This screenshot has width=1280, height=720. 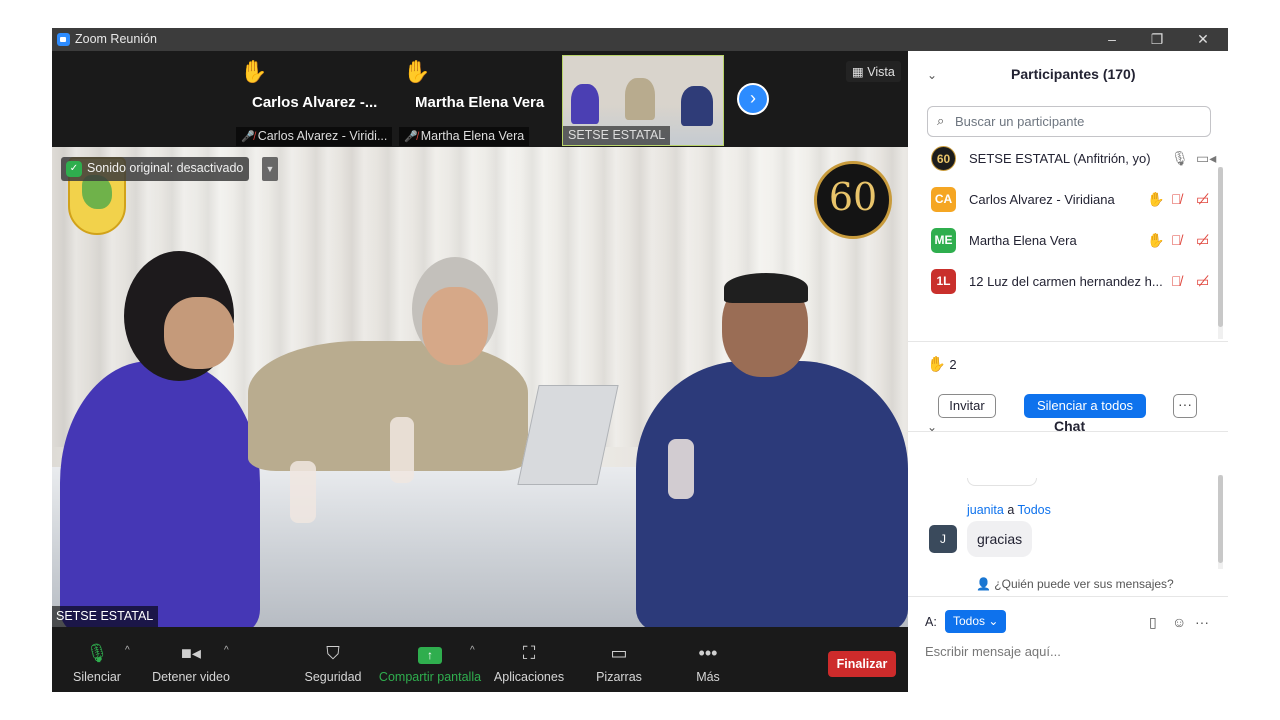 I want to click on recipient-name: Todos, so click(x=1034, y=510).